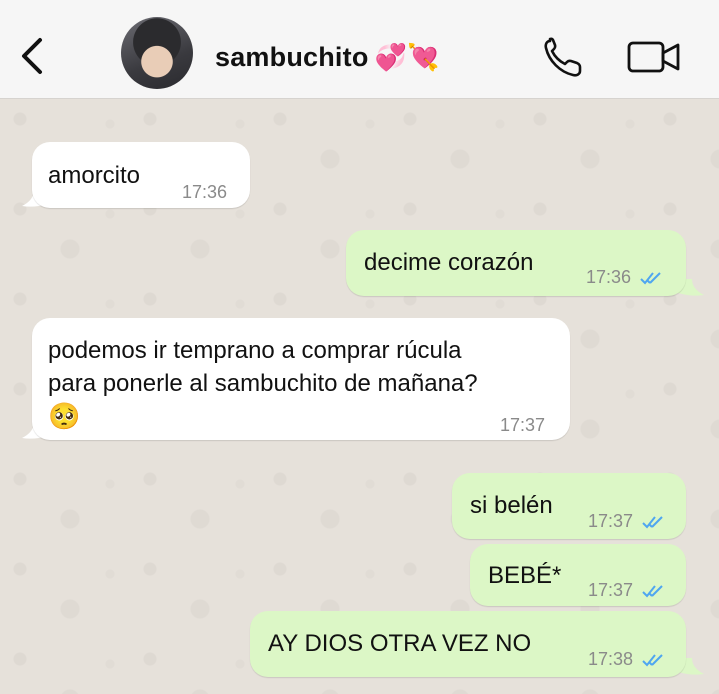 The image size is (719, 694). I want to click on phone-icon, so click(564, 58).